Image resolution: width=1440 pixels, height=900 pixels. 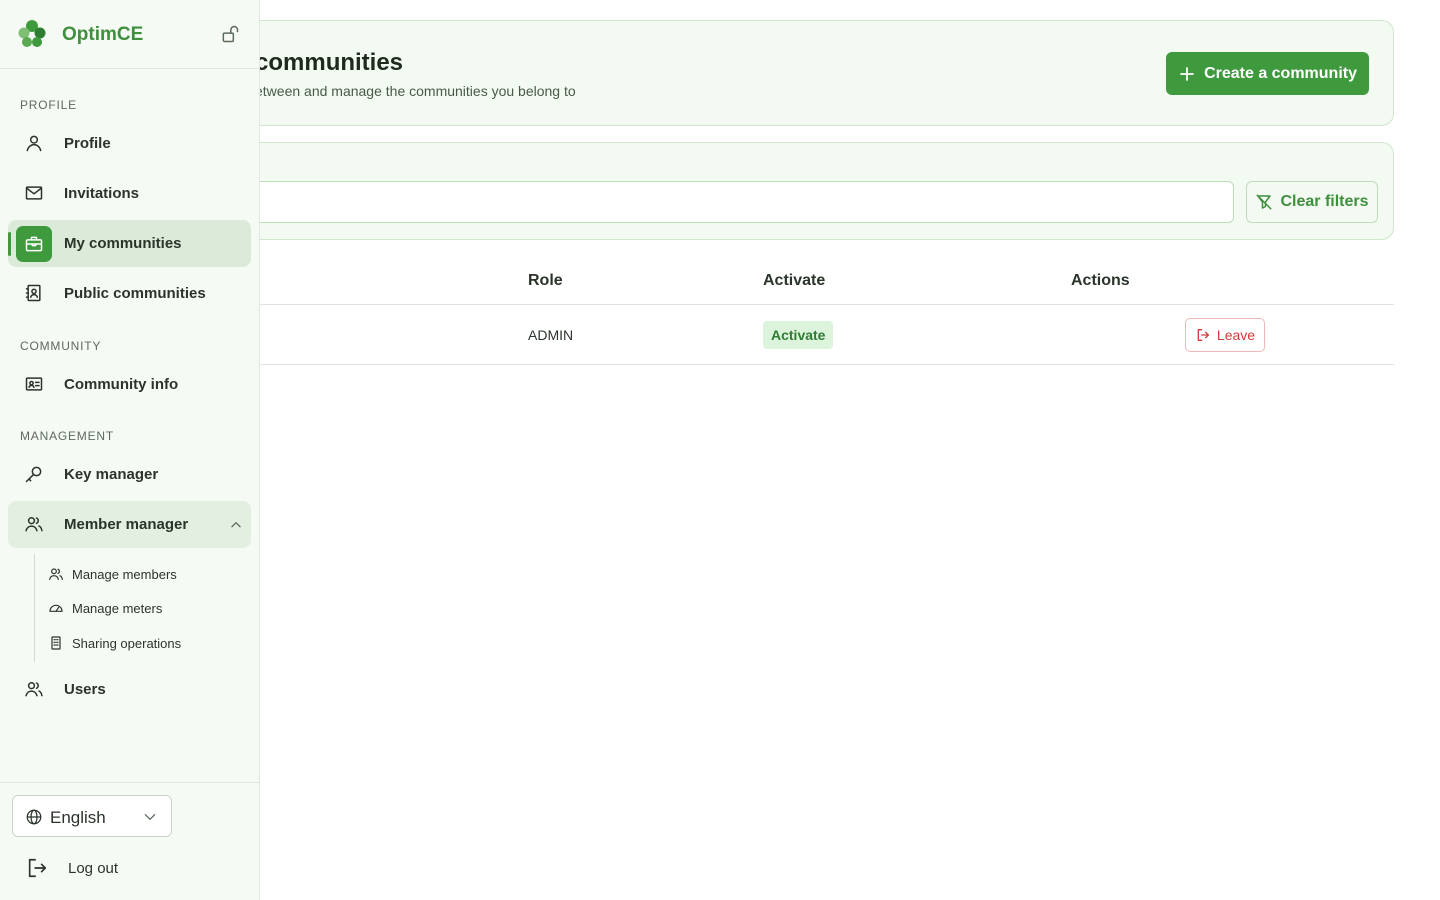 What do you see at coordinates (34, 384) in the screenshot?
I see `id-card-icon` at bounding box center [34, 384].